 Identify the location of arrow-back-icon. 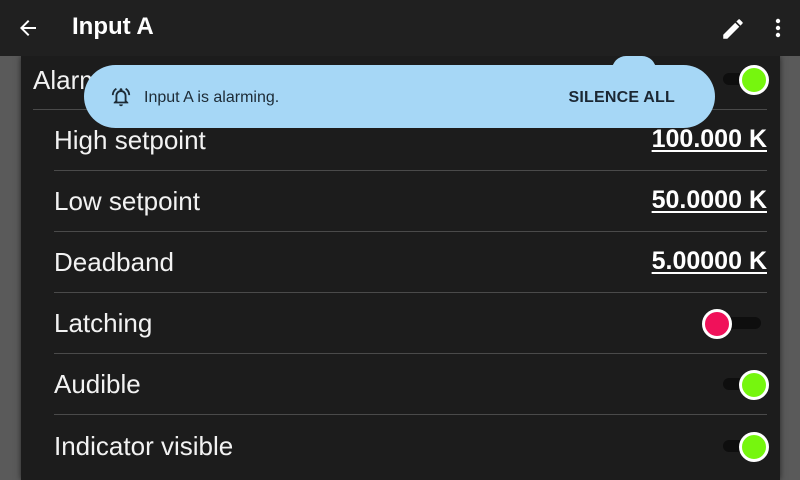
(28, 28).